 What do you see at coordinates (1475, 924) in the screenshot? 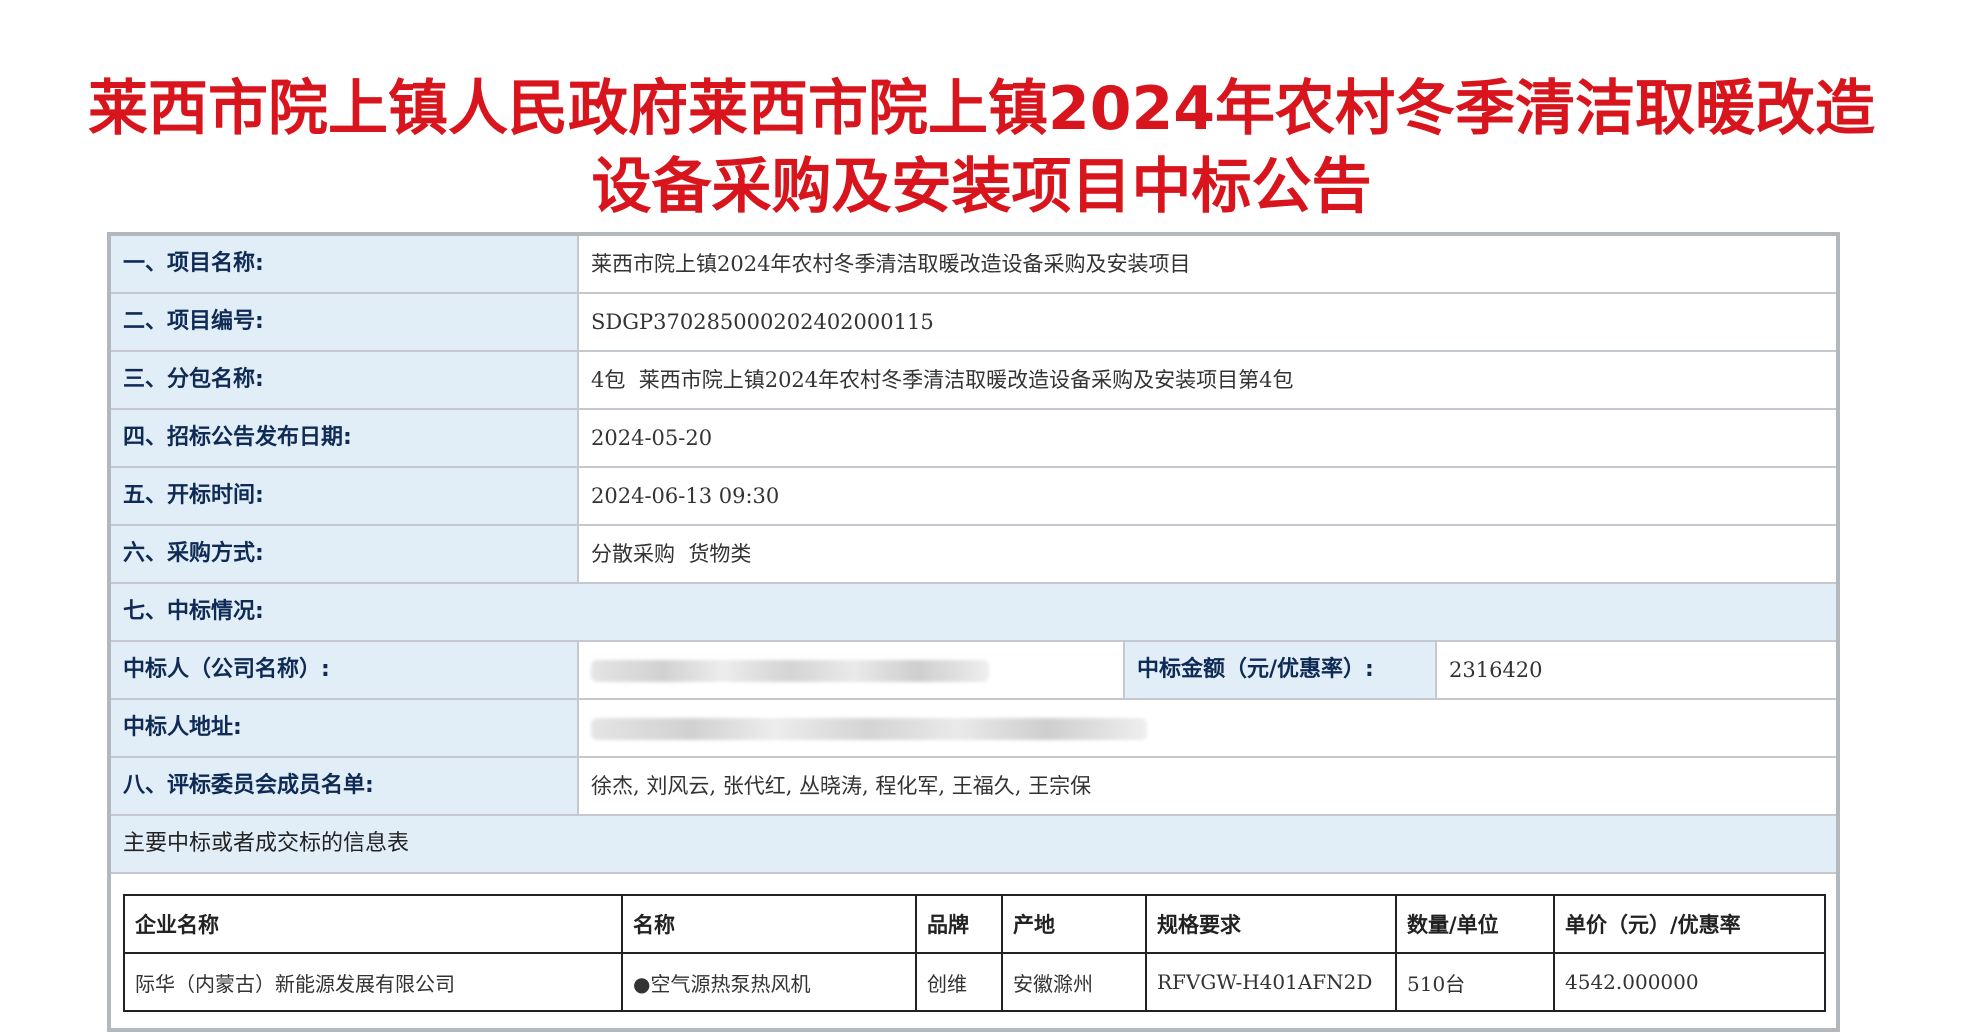
I see `column-header-quantity: 数量/单位` at bounding box center [1475, 924].